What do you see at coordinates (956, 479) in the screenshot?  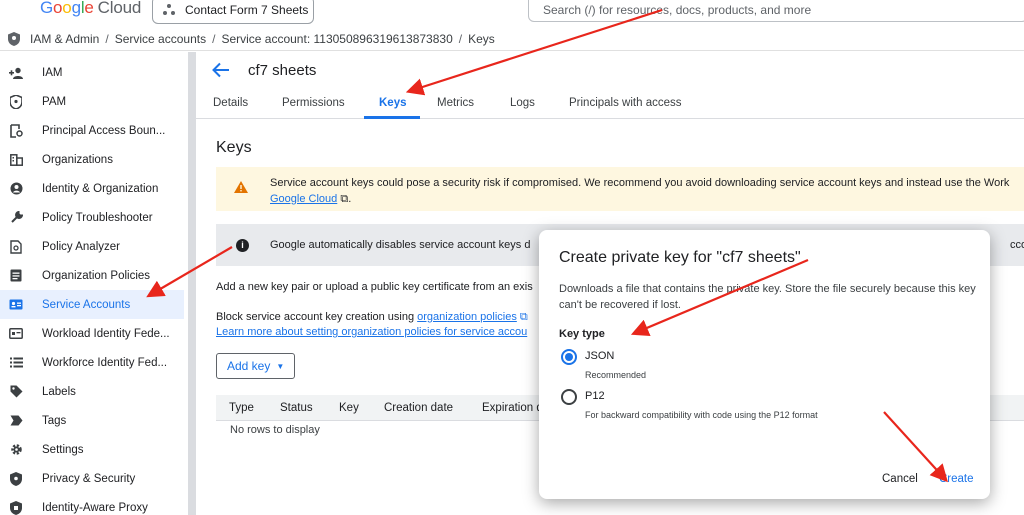 I see `create-button: Create` at bounding box center [956, 479].